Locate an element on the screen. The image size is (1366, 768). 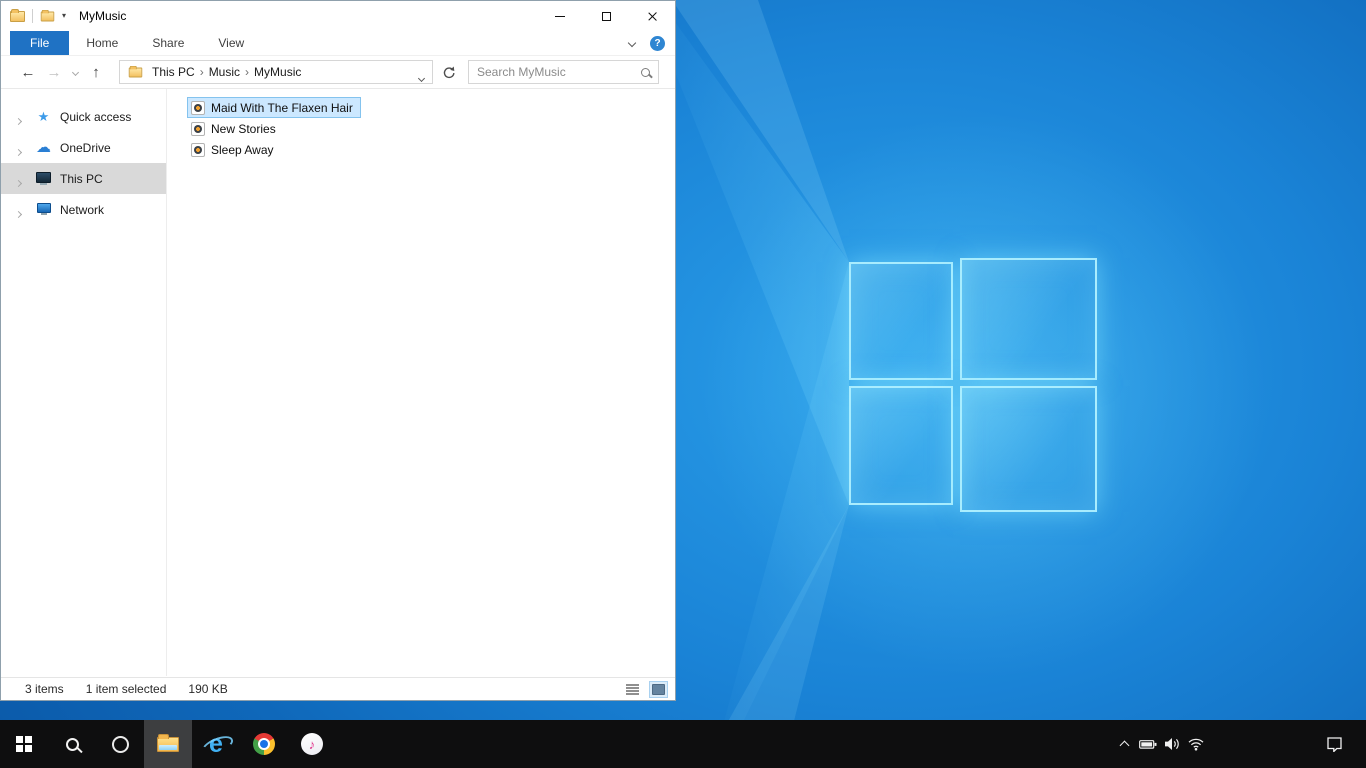
breadcrumb-folder-icon is located at coordinates (135, 71).